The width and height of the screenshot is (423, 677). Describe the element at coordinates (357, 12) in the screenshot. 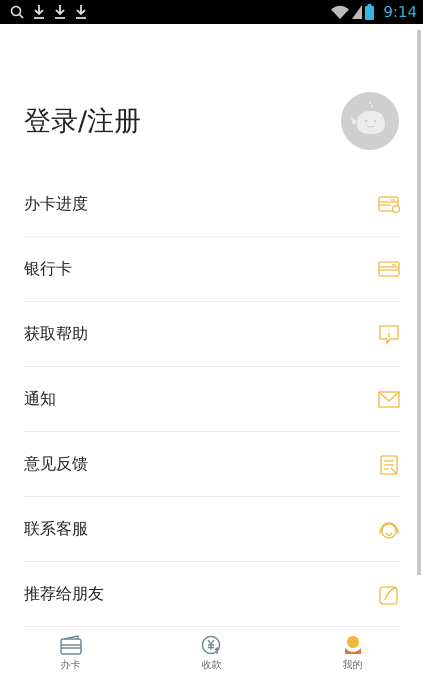

I see `signal-icon` at that location.